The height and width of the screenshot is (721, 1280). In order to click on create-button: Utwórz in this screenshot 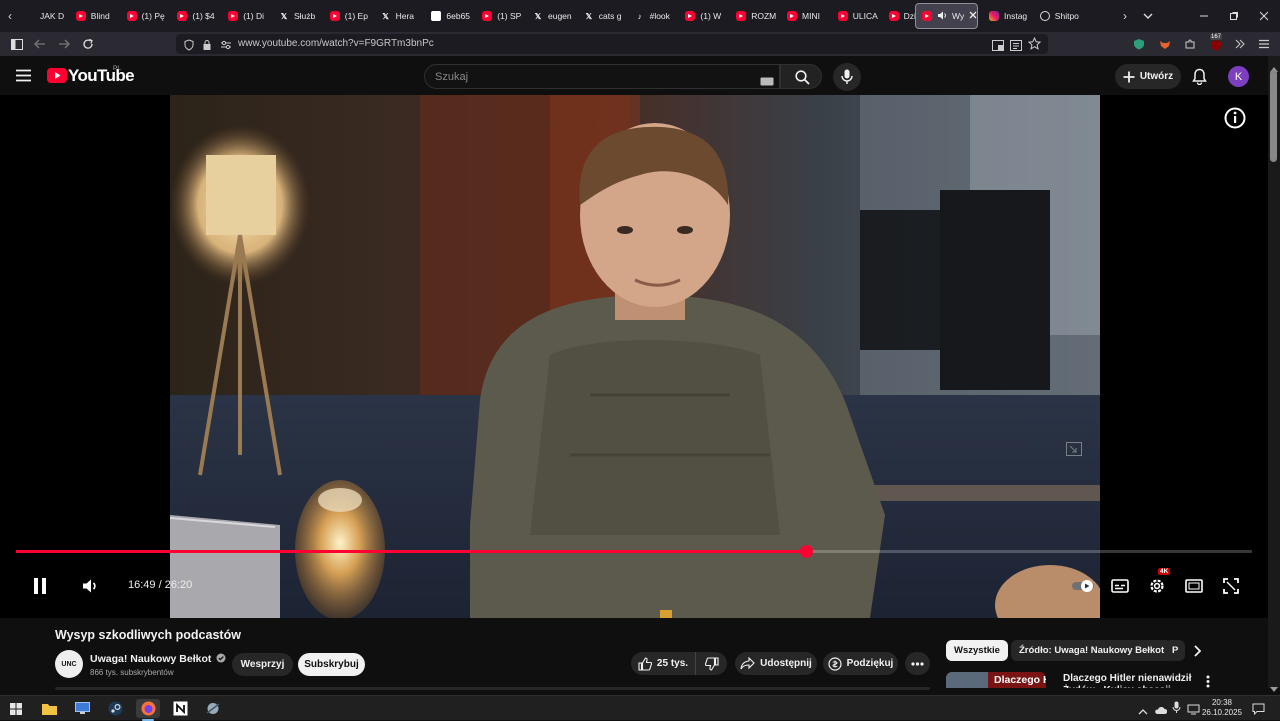, I will do `click(1148, 76)`.